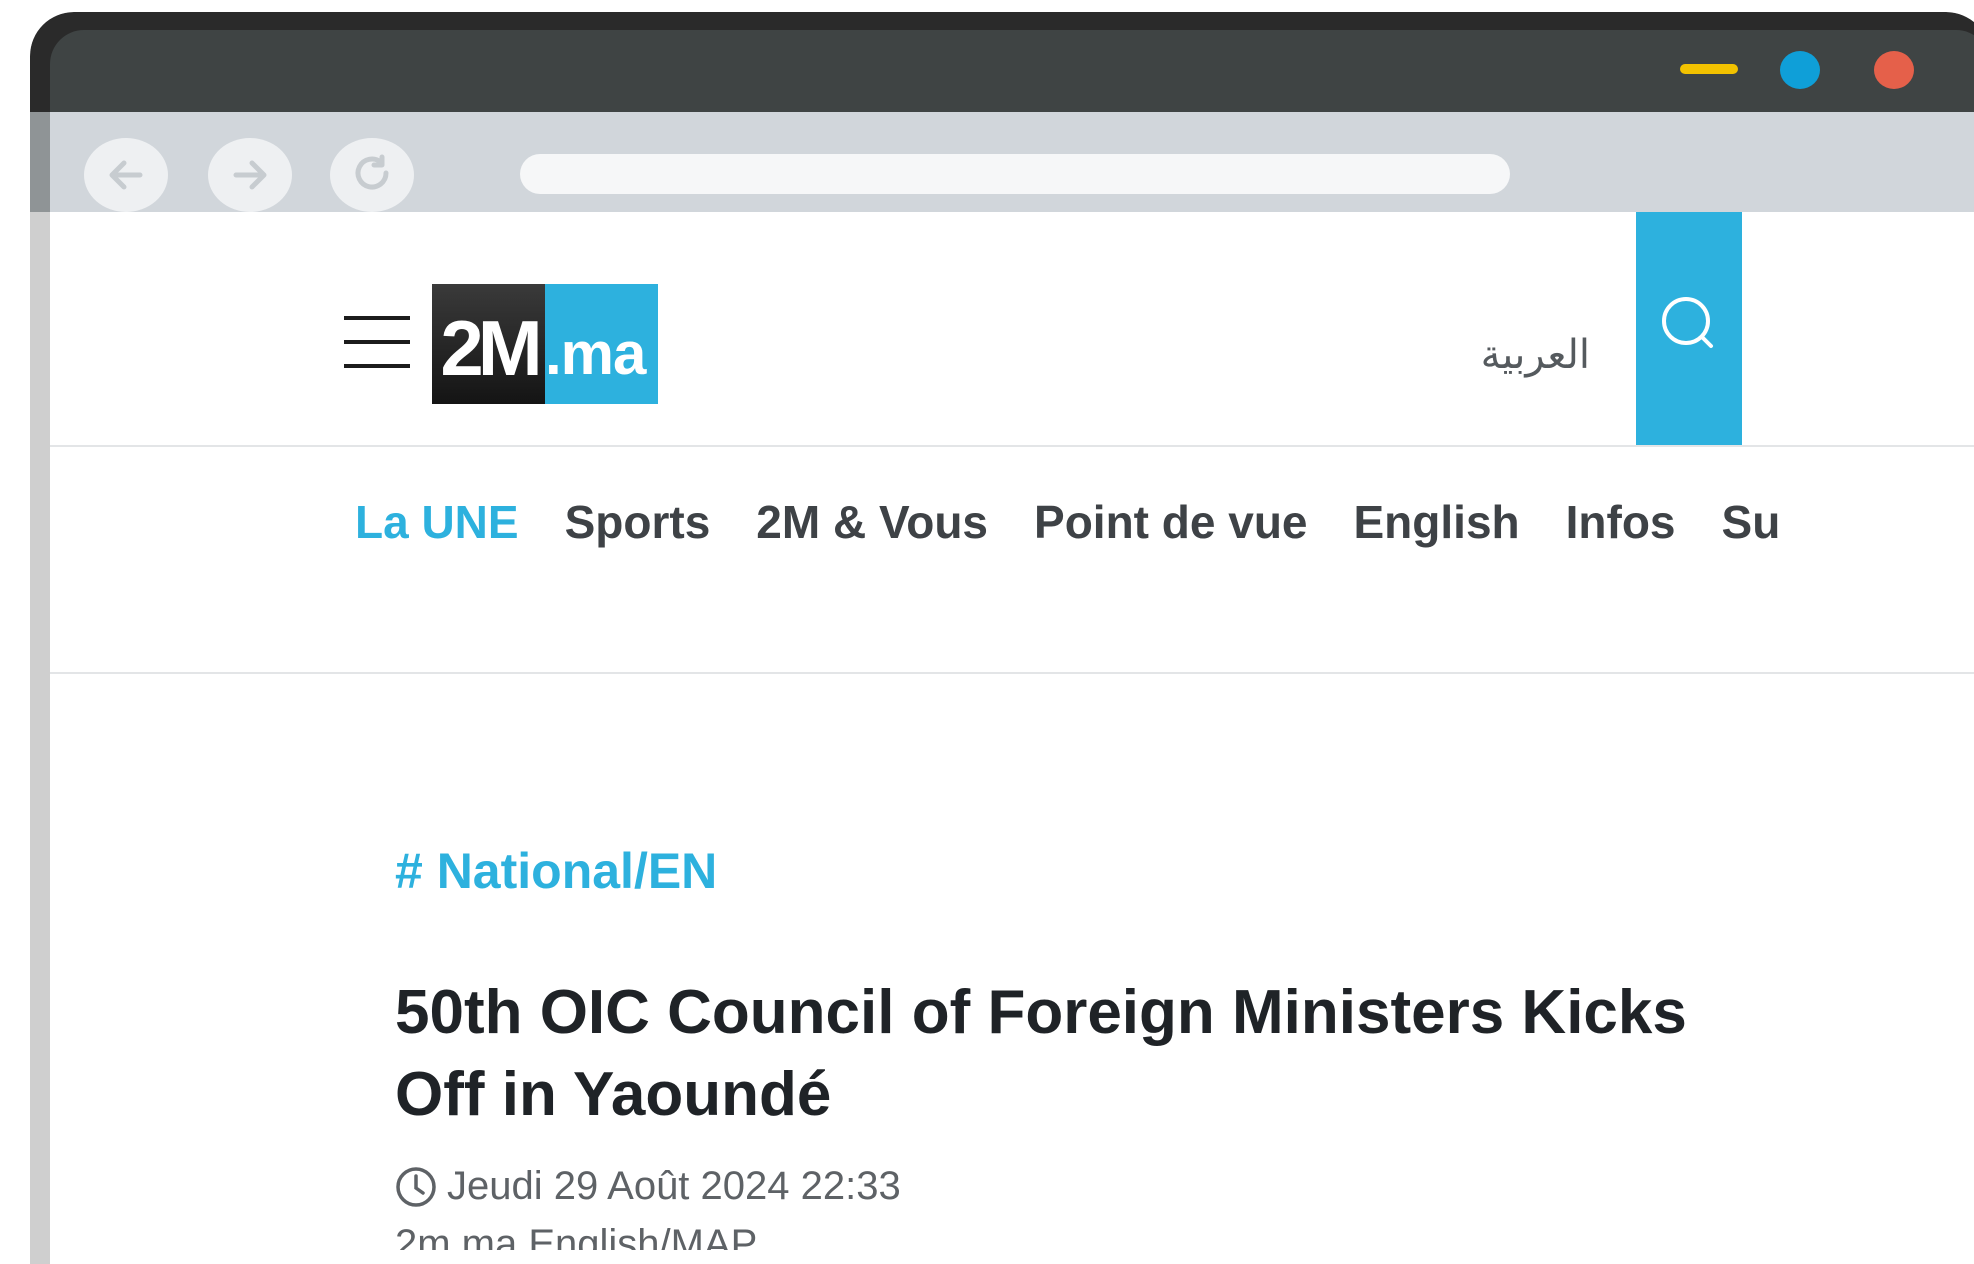 Image resolution: width=1974 pixels, height=1264 pixels. I want to click on nav-item-english: English, so click(1437, 522).